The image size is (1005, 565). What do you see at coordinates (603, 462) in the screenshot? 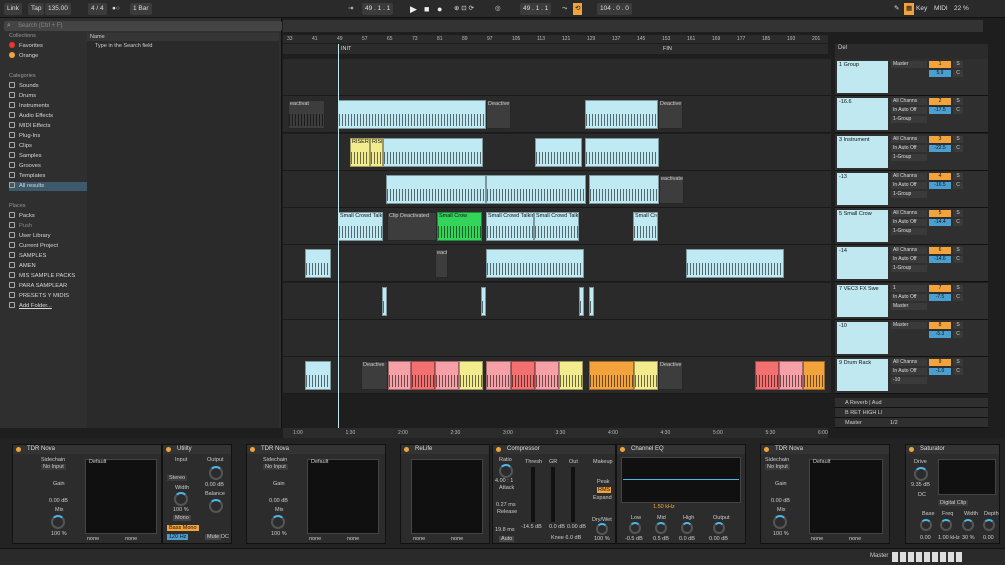
I see `makeup-button: Makeup` at bounding box center [603, 462].